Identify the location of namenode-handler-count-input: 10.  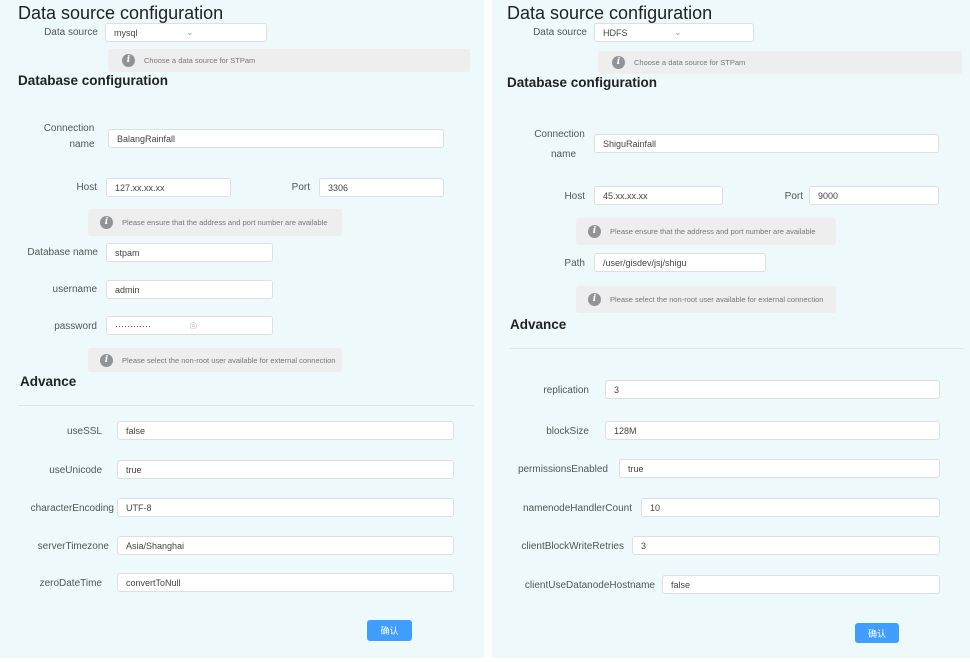
(790, 507).